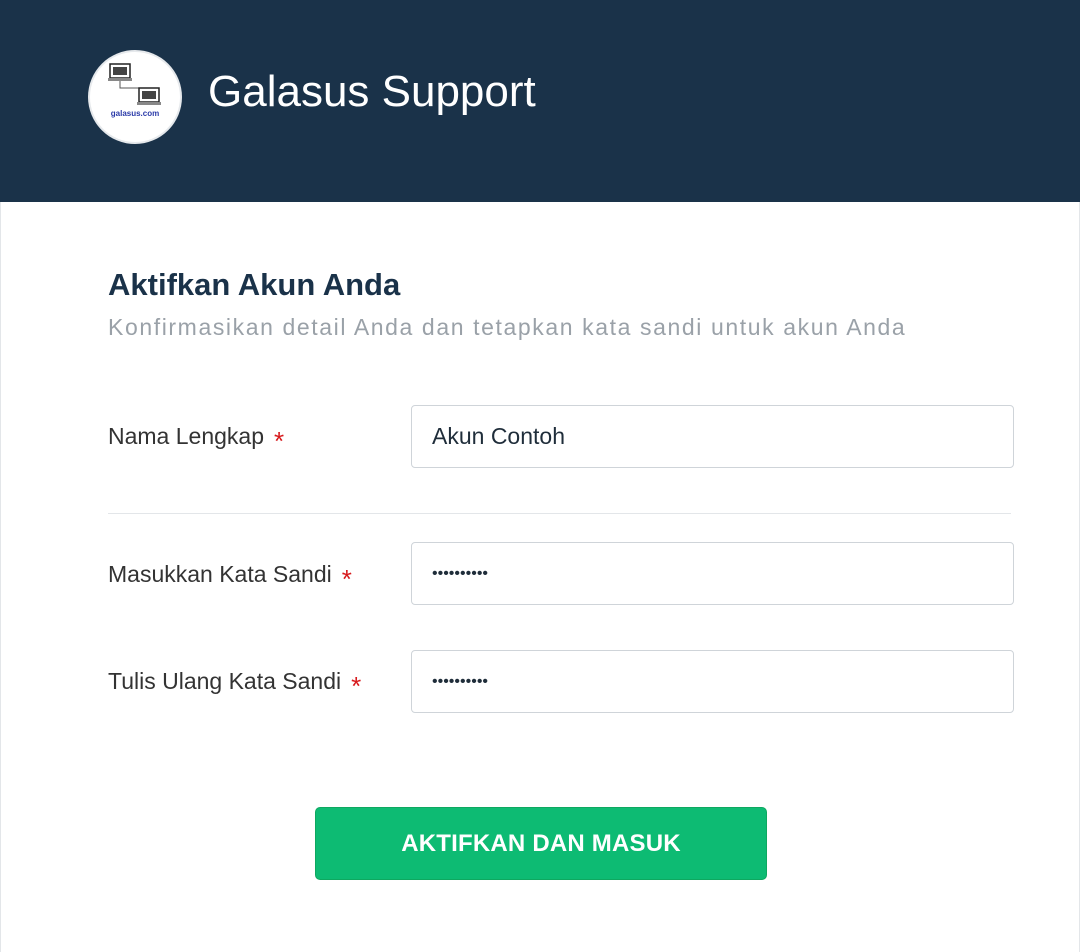 This screenshot has height=952, width=1080. Describe the element at coordinates (712, 681) in the screenshot. I see `confirm-password-input` at that location.